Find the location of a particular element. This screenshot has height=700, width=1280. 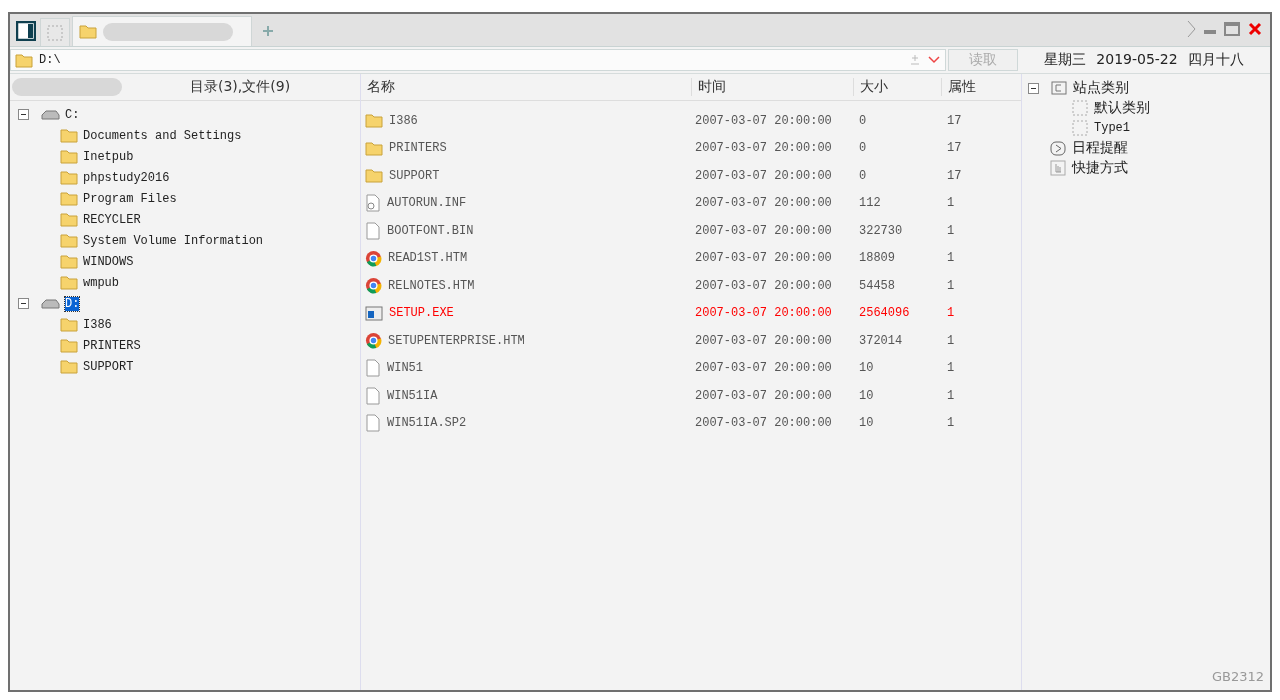

file-name-cell: AUTORUN.INF is located at coordinates (526, 203).